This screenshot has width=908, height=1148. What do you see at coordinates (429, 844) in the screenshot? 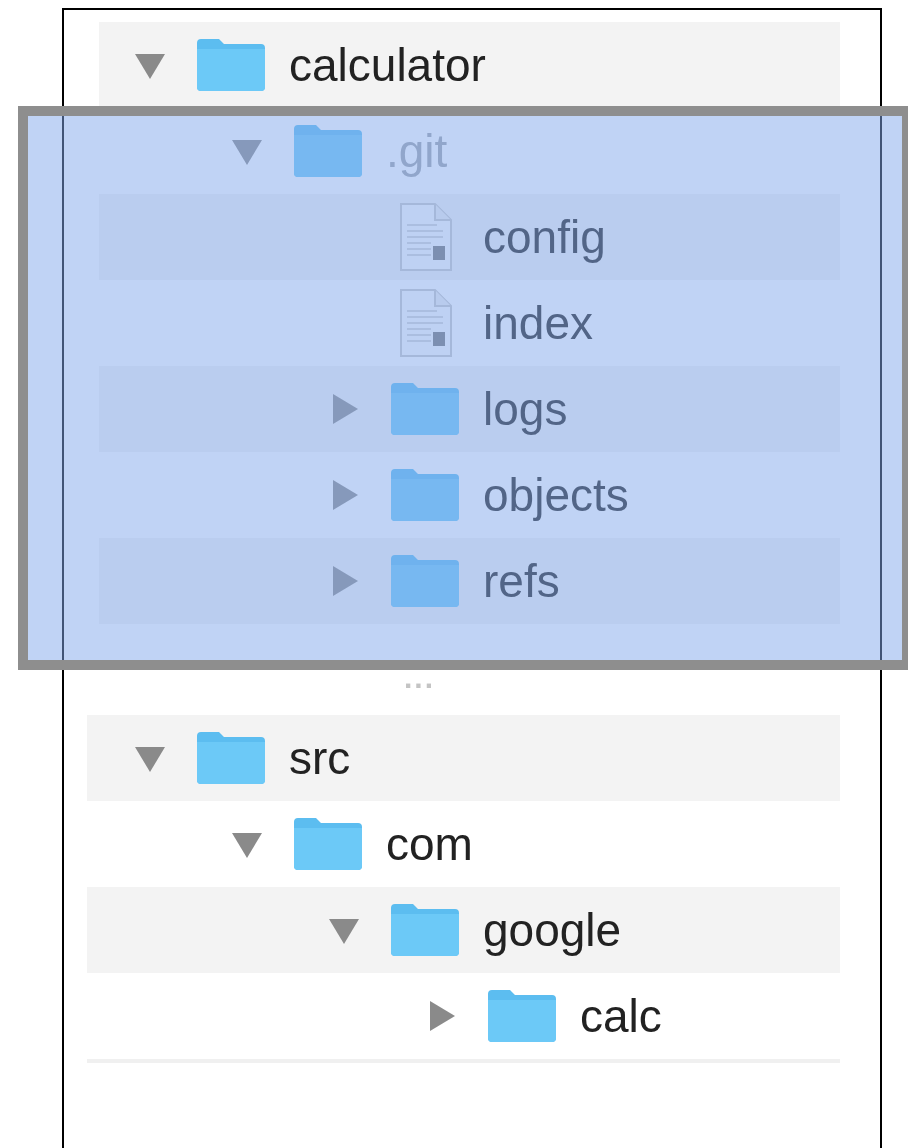
I see `file-name: com` at bounding box center [429, 844].